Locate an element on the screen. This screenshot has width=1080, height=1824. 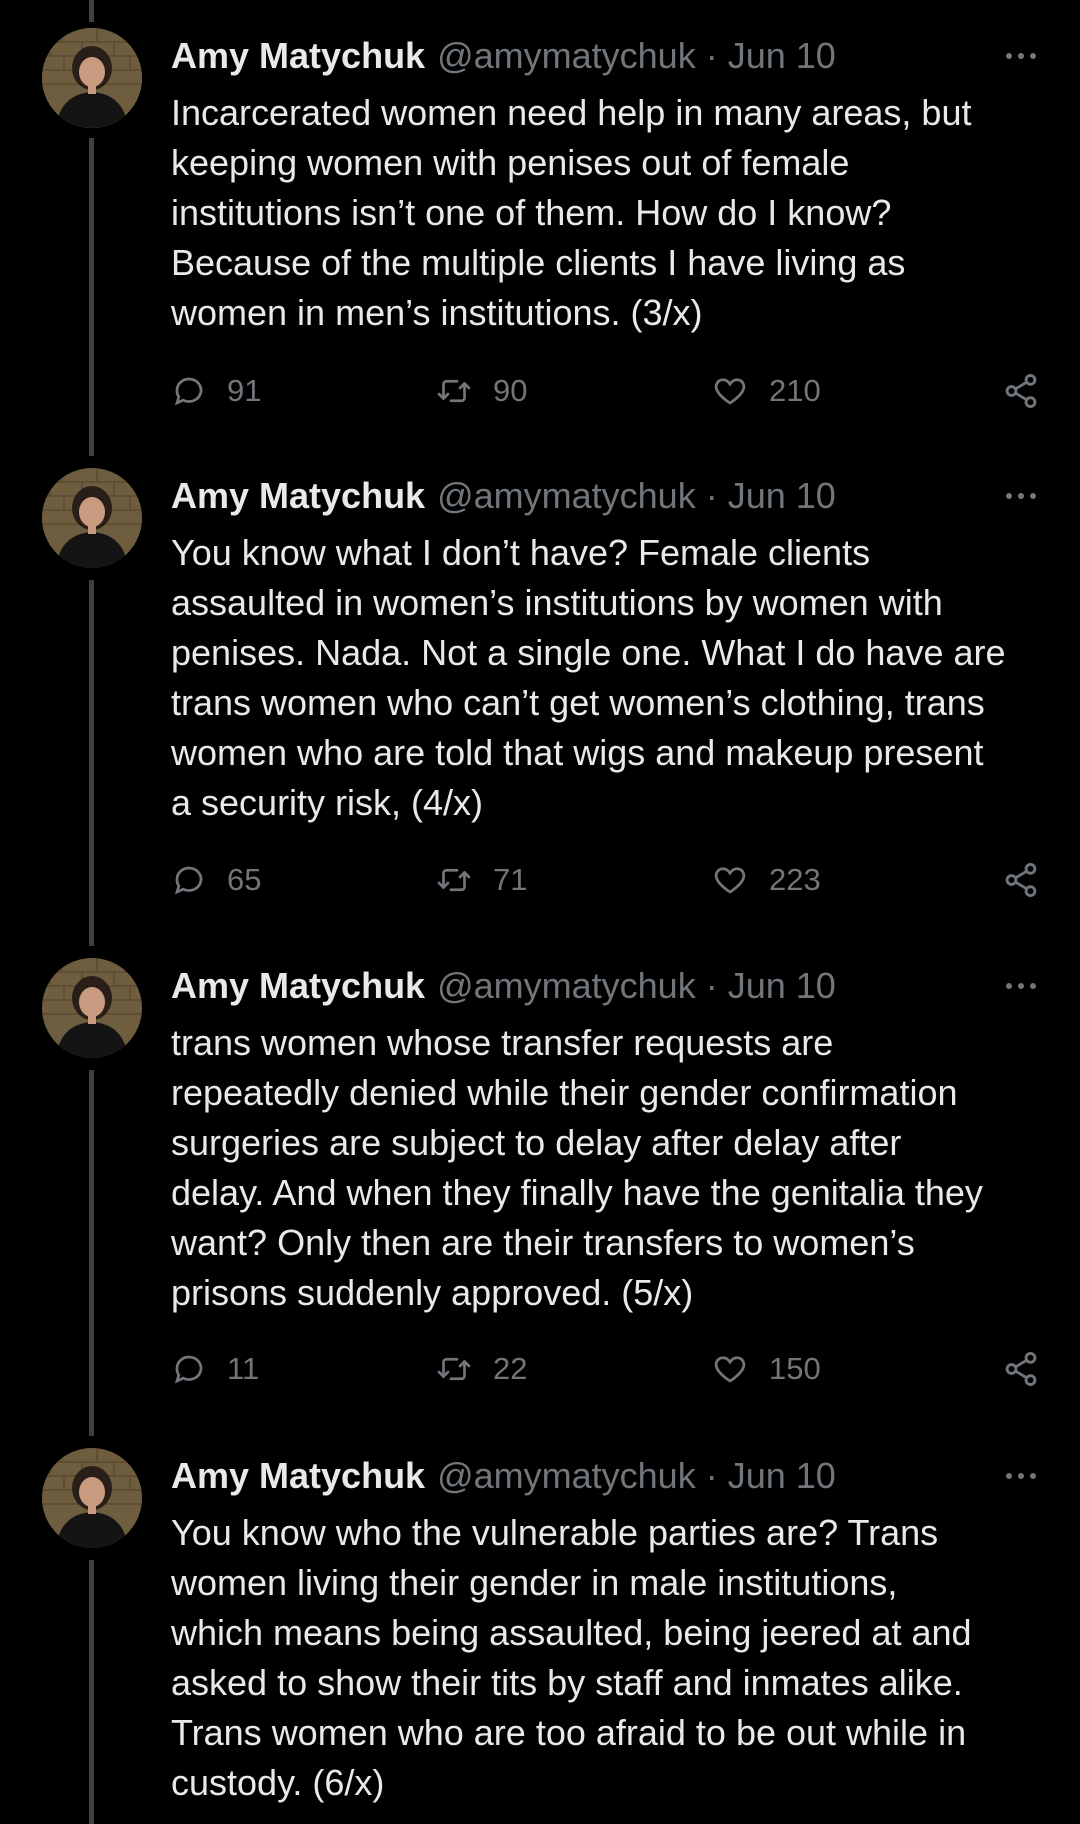
tweet-actions: 65 71 223 is located at coordinates (605, 880).